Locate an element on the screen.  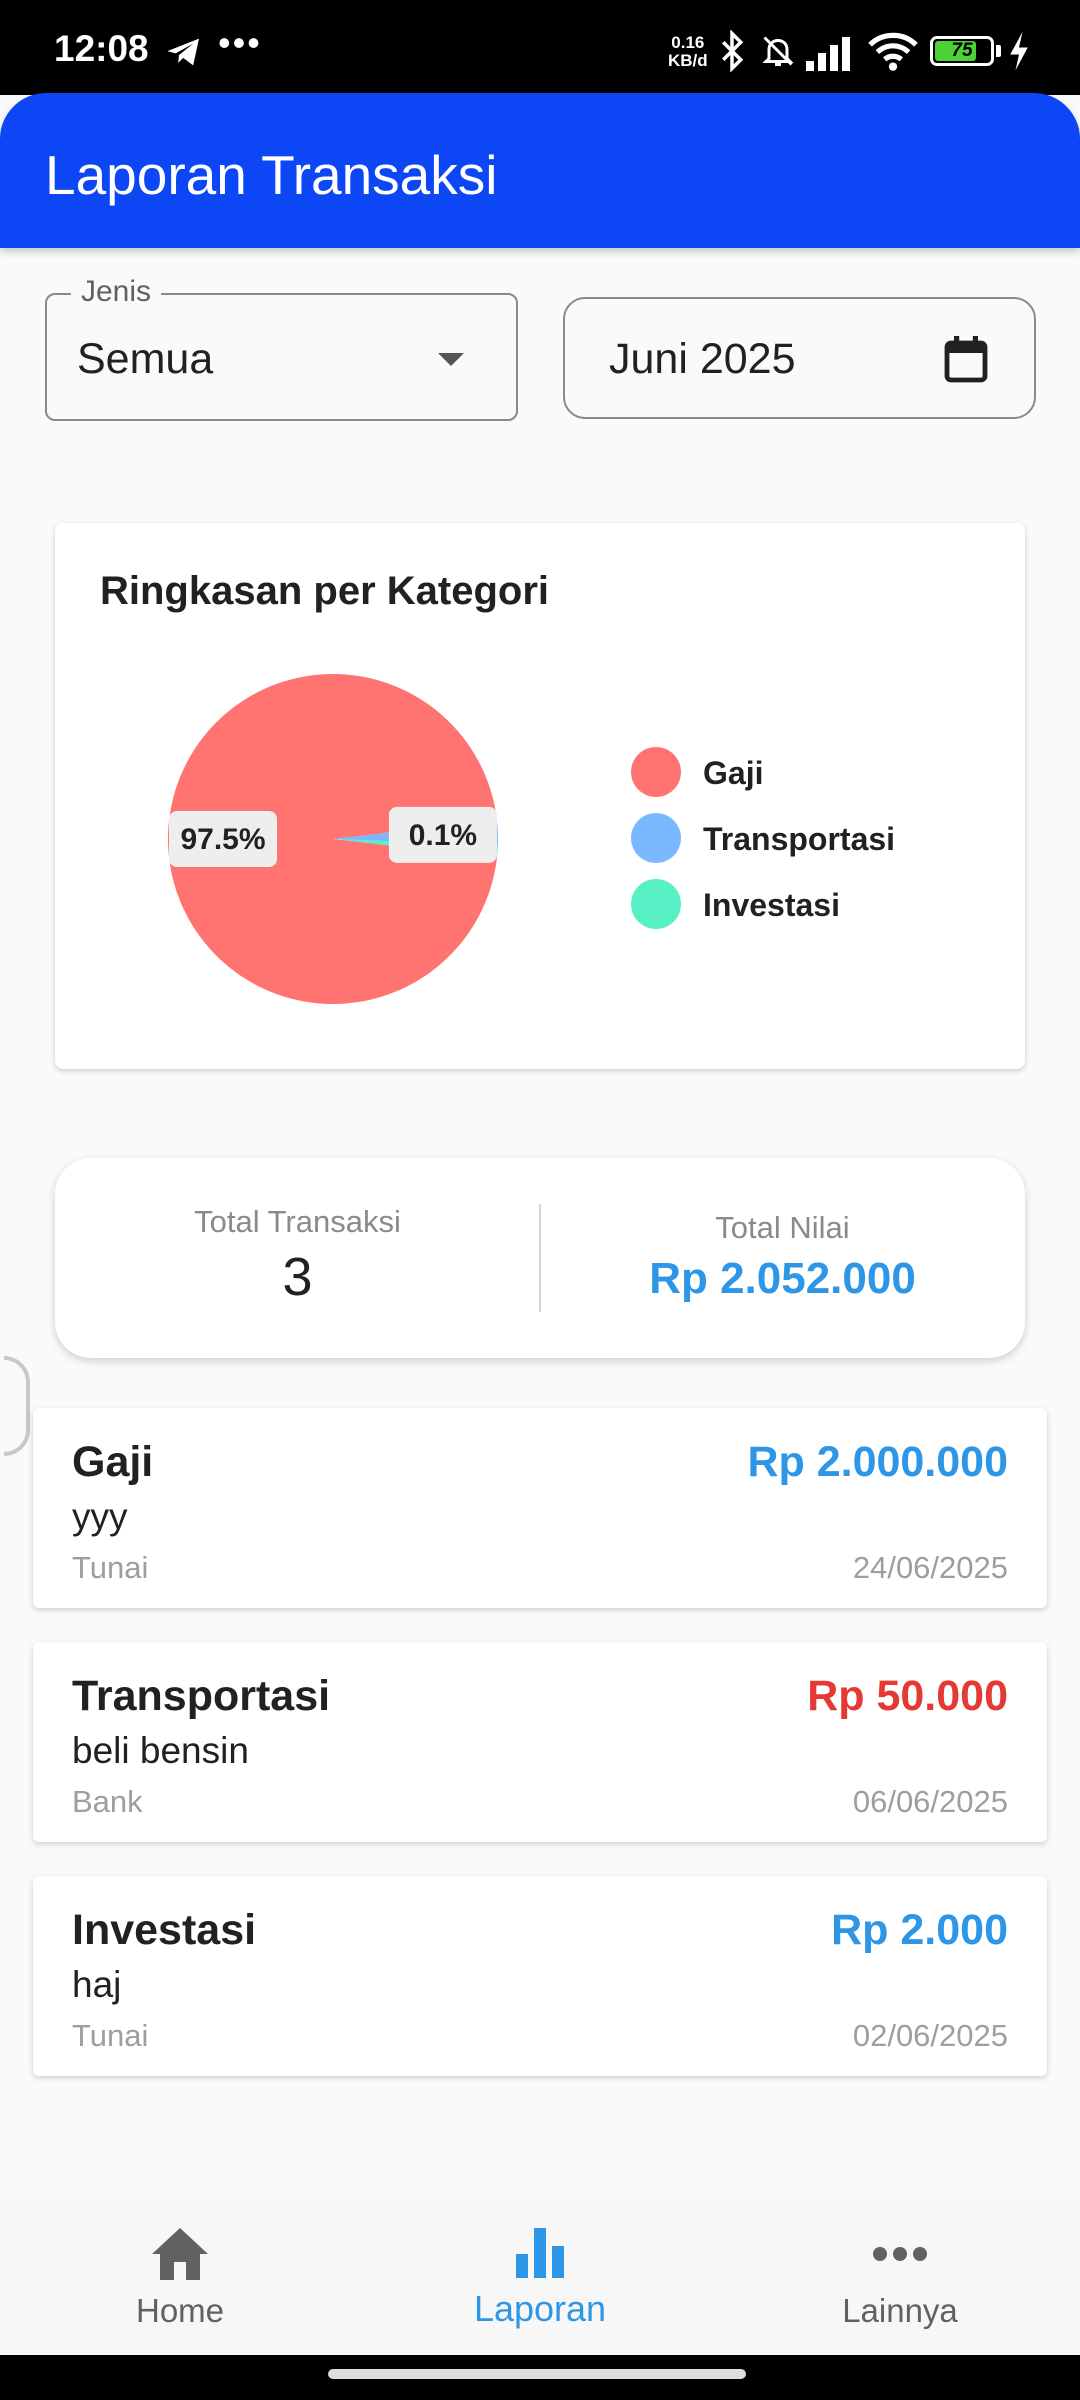
battery-icon: 75 is located at coordinates (962, 51).